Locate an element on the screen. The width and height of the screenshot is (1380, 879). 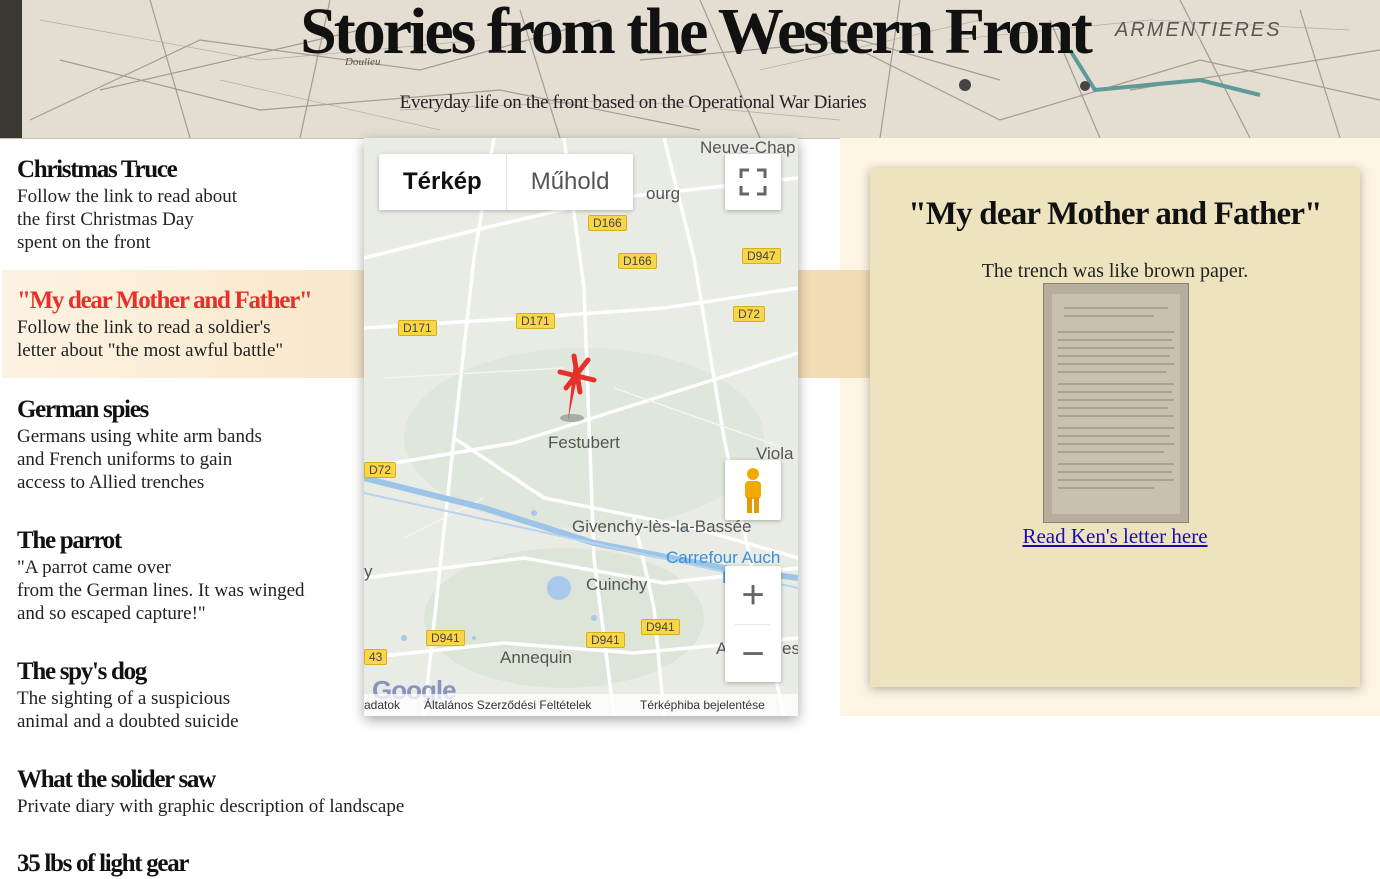
story-title: 35 lbs of light gear is located at coordinates (300, 864).